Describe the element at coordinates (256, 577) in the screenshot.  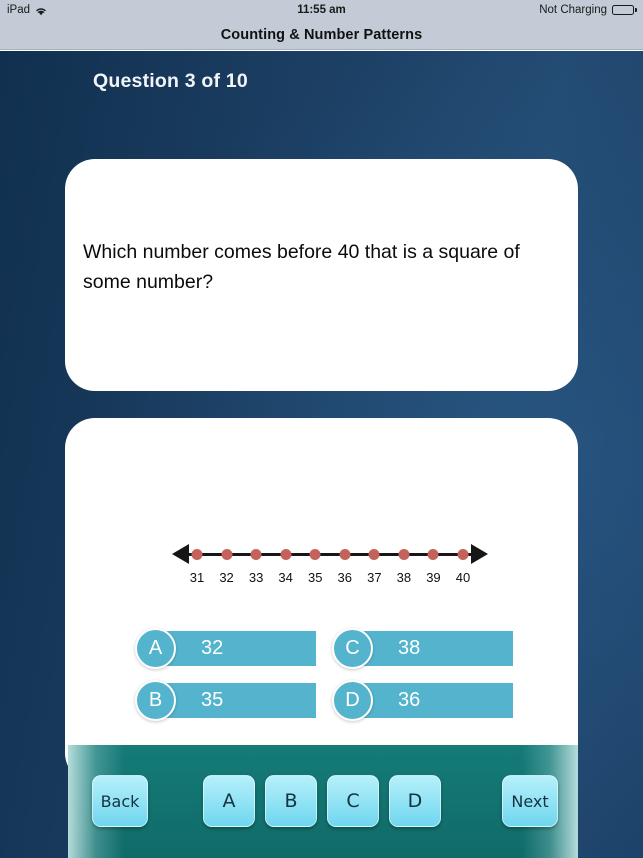
I see `number-line-tick-label: 33` at that location.